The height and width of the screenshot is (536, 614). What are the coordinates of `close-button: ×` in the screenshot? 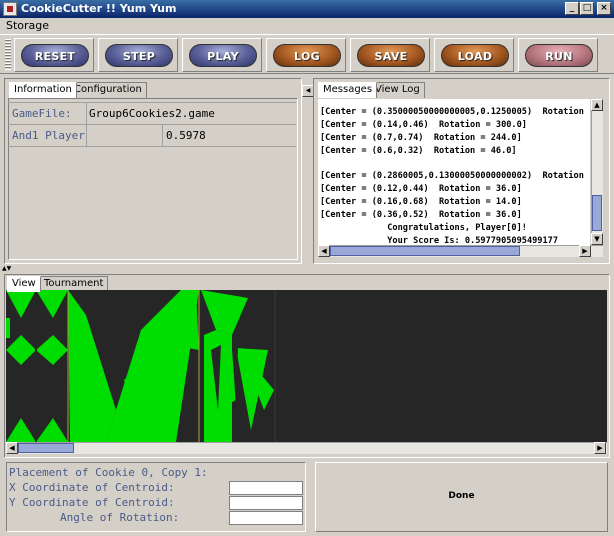 It's located at (604, 8).